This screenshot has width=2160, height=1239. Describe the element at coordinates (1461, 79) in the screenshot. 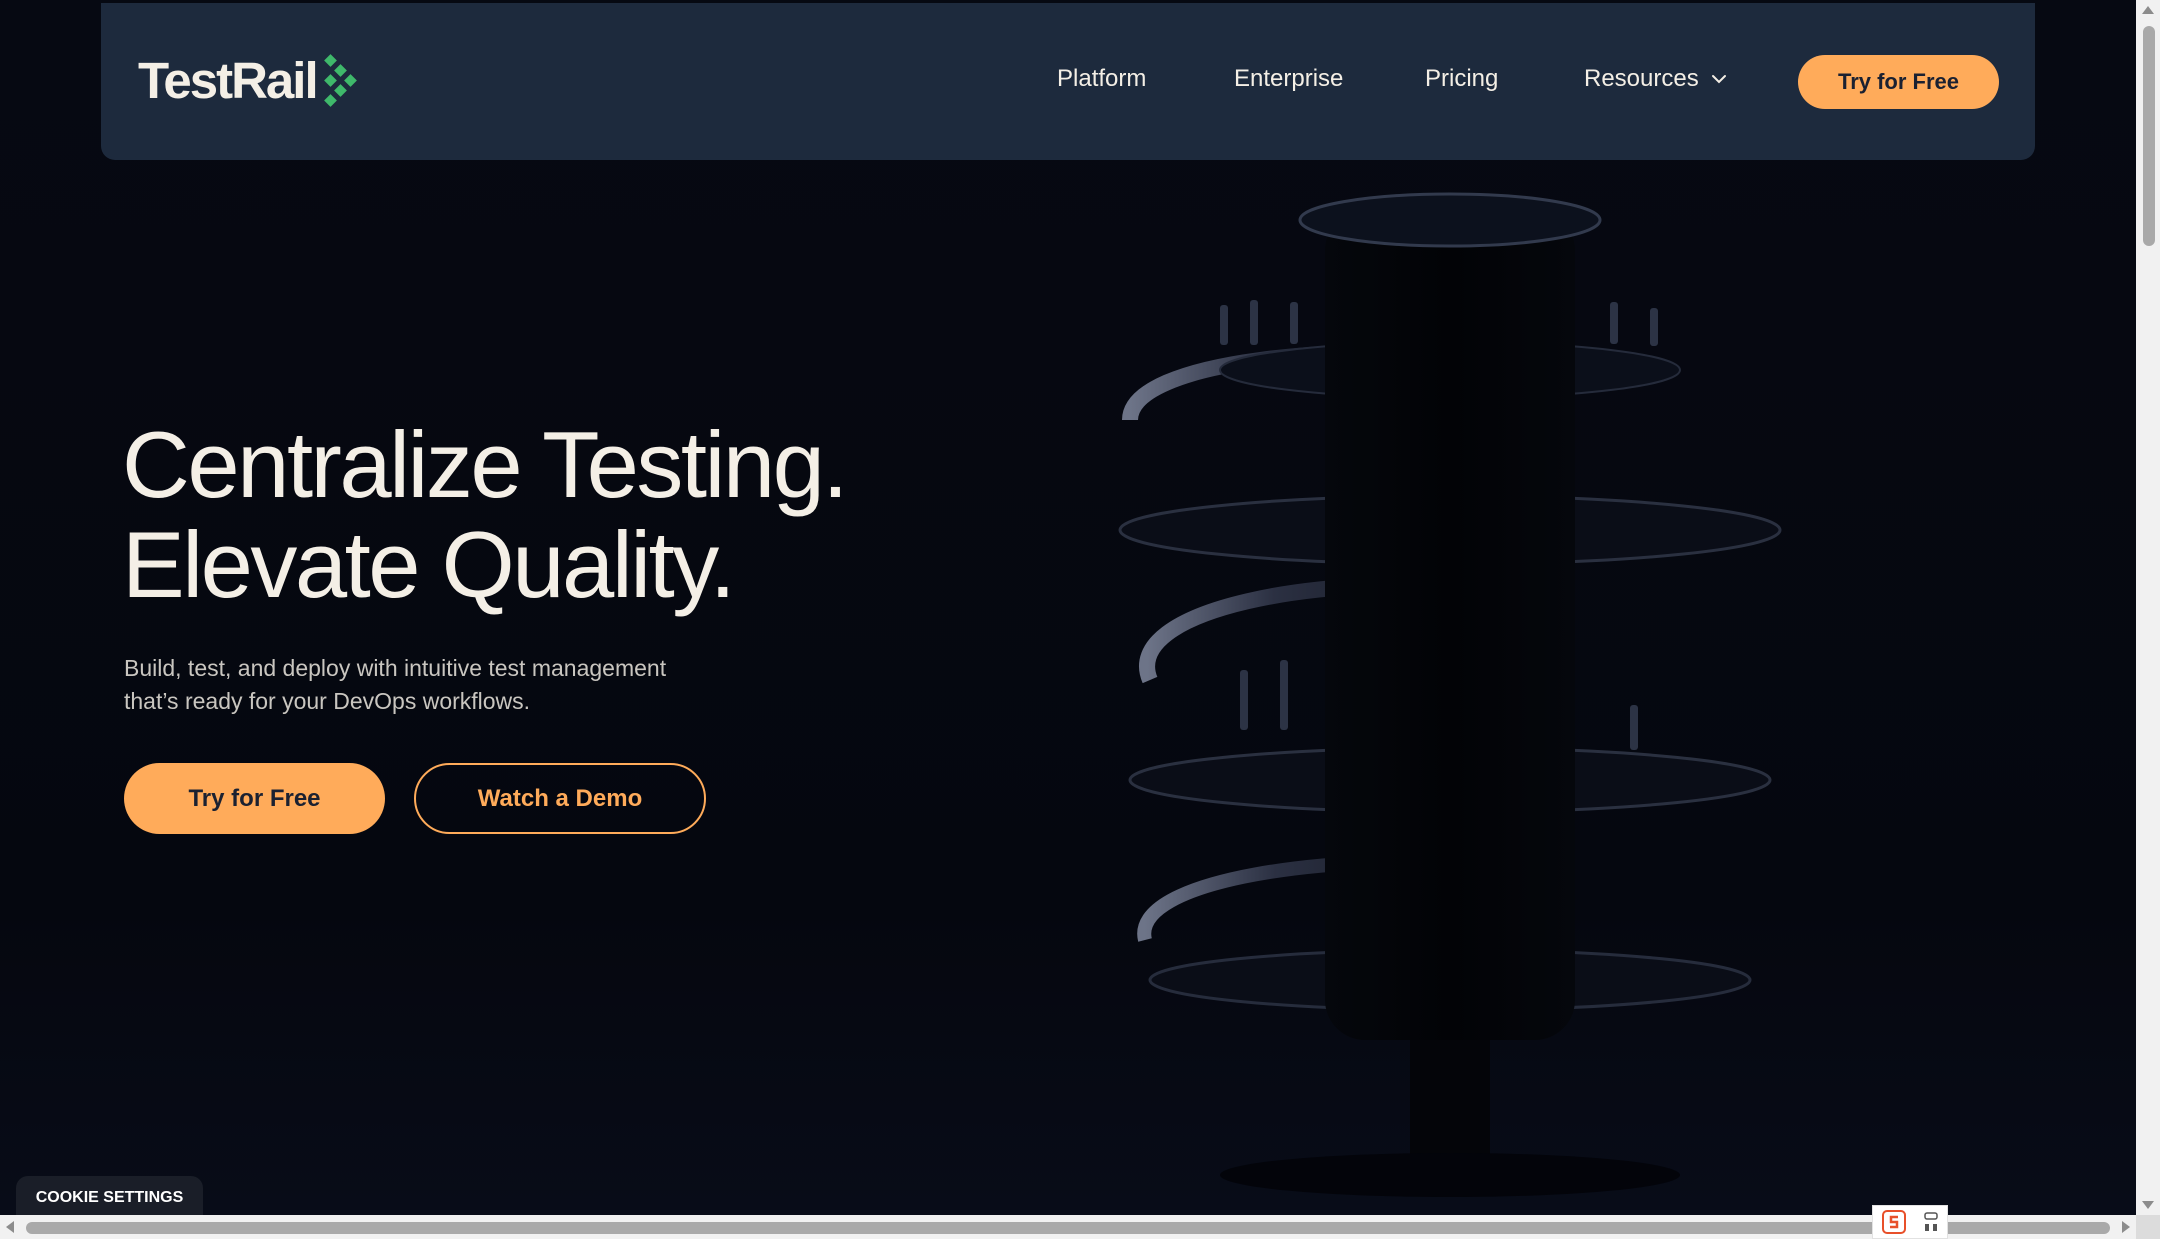

I see `nav-link-pricing: Pricing` at that location.